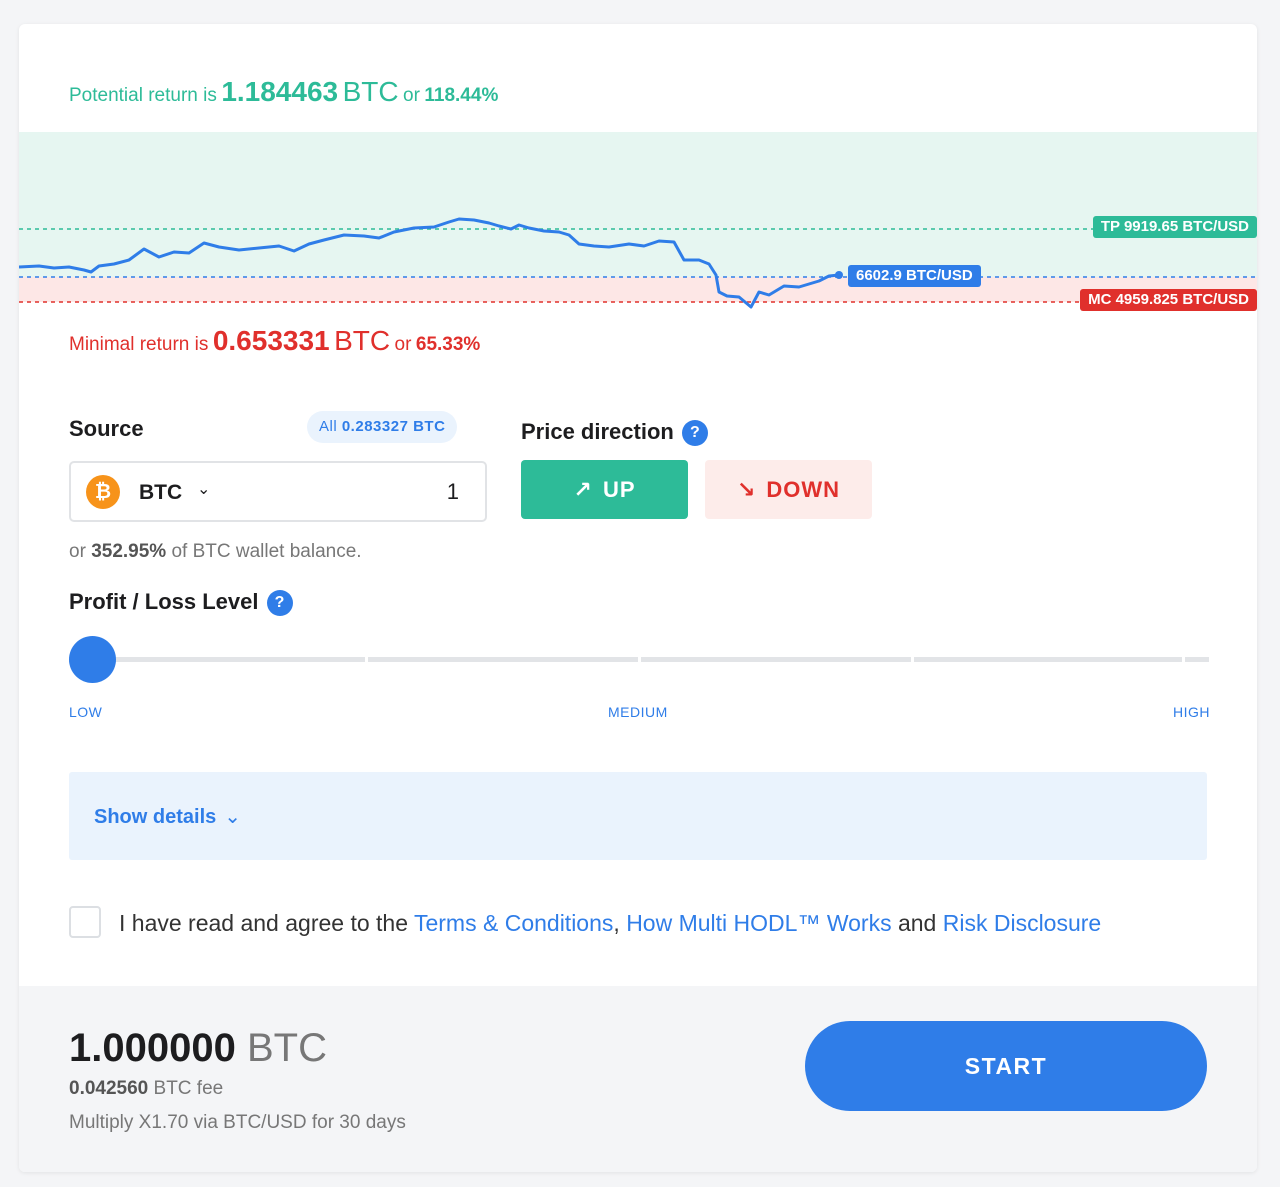 The height and width of the screenshot is (1187, 1280). Describe the element at coordinates (92, 659) in the screenshot. I see `slider-knob` at that location.